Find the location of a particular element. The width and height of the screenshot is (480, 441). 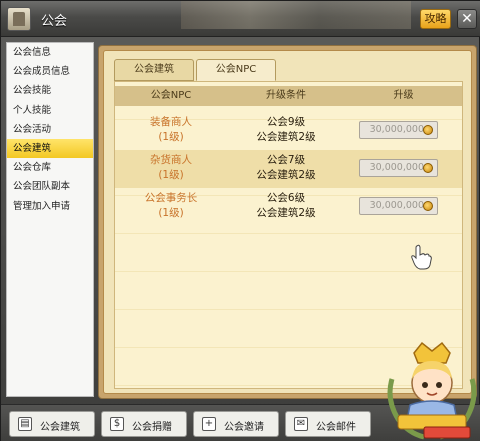

hand-cursor-icon is located at coordinates (421, 257).